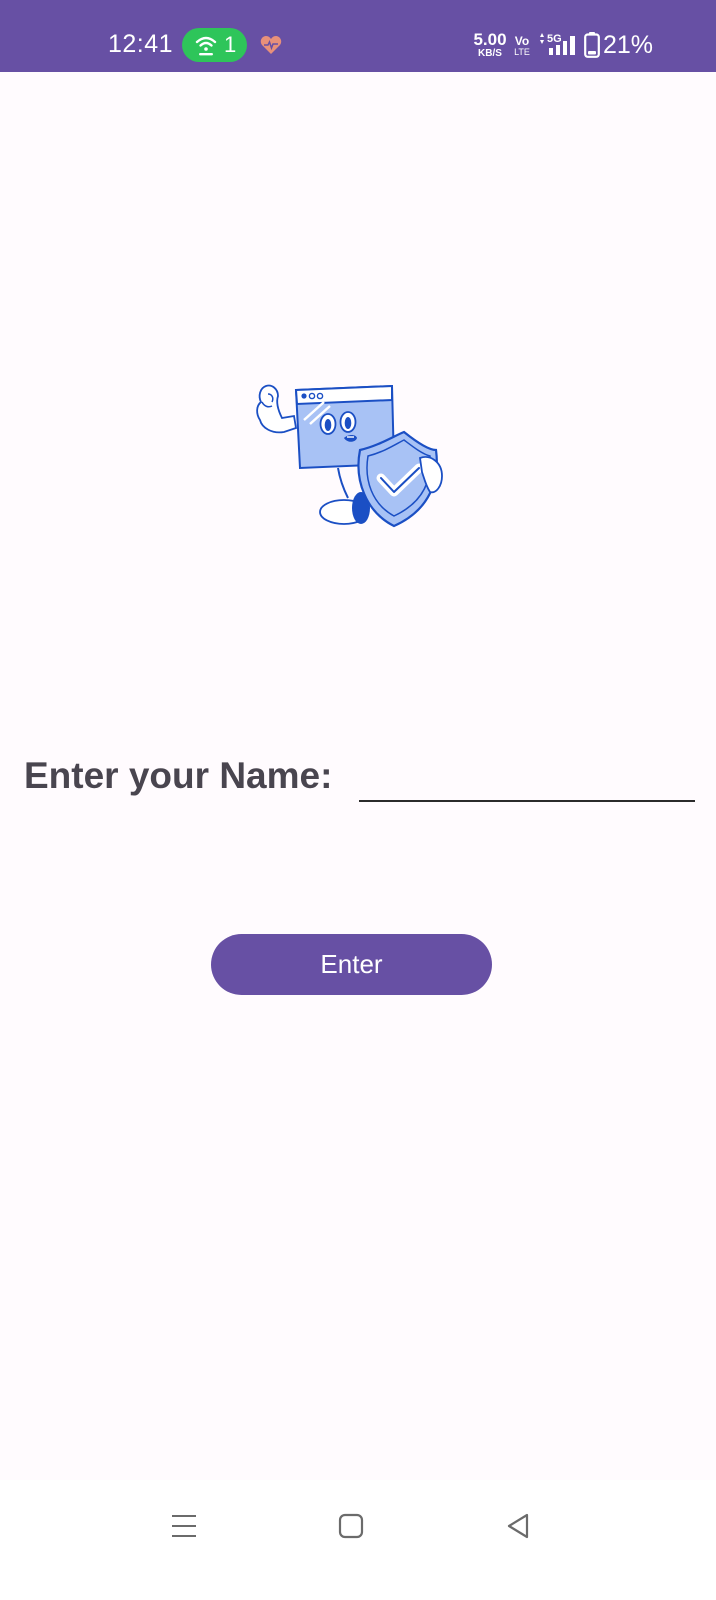 The width and height of the screenshot is (716, 1600). What do you see at coordinates (628, 45) in the screenshot?
I see `battery-percent: 21%` at bounding box center [628, 45].